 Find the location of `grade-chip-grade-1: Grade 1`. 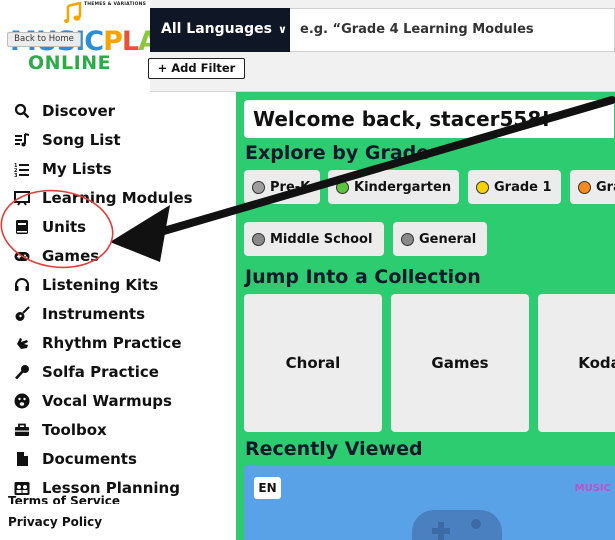

grade-chip-grade-1: Grade 1 is located at coordinates (514, 187).